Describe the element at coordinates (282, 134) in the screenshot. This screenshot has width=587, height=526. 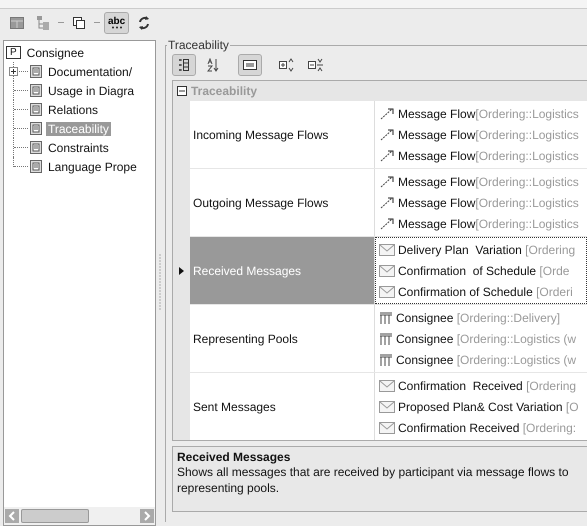
I see `property-name: Incoming Message Flows` at that location.